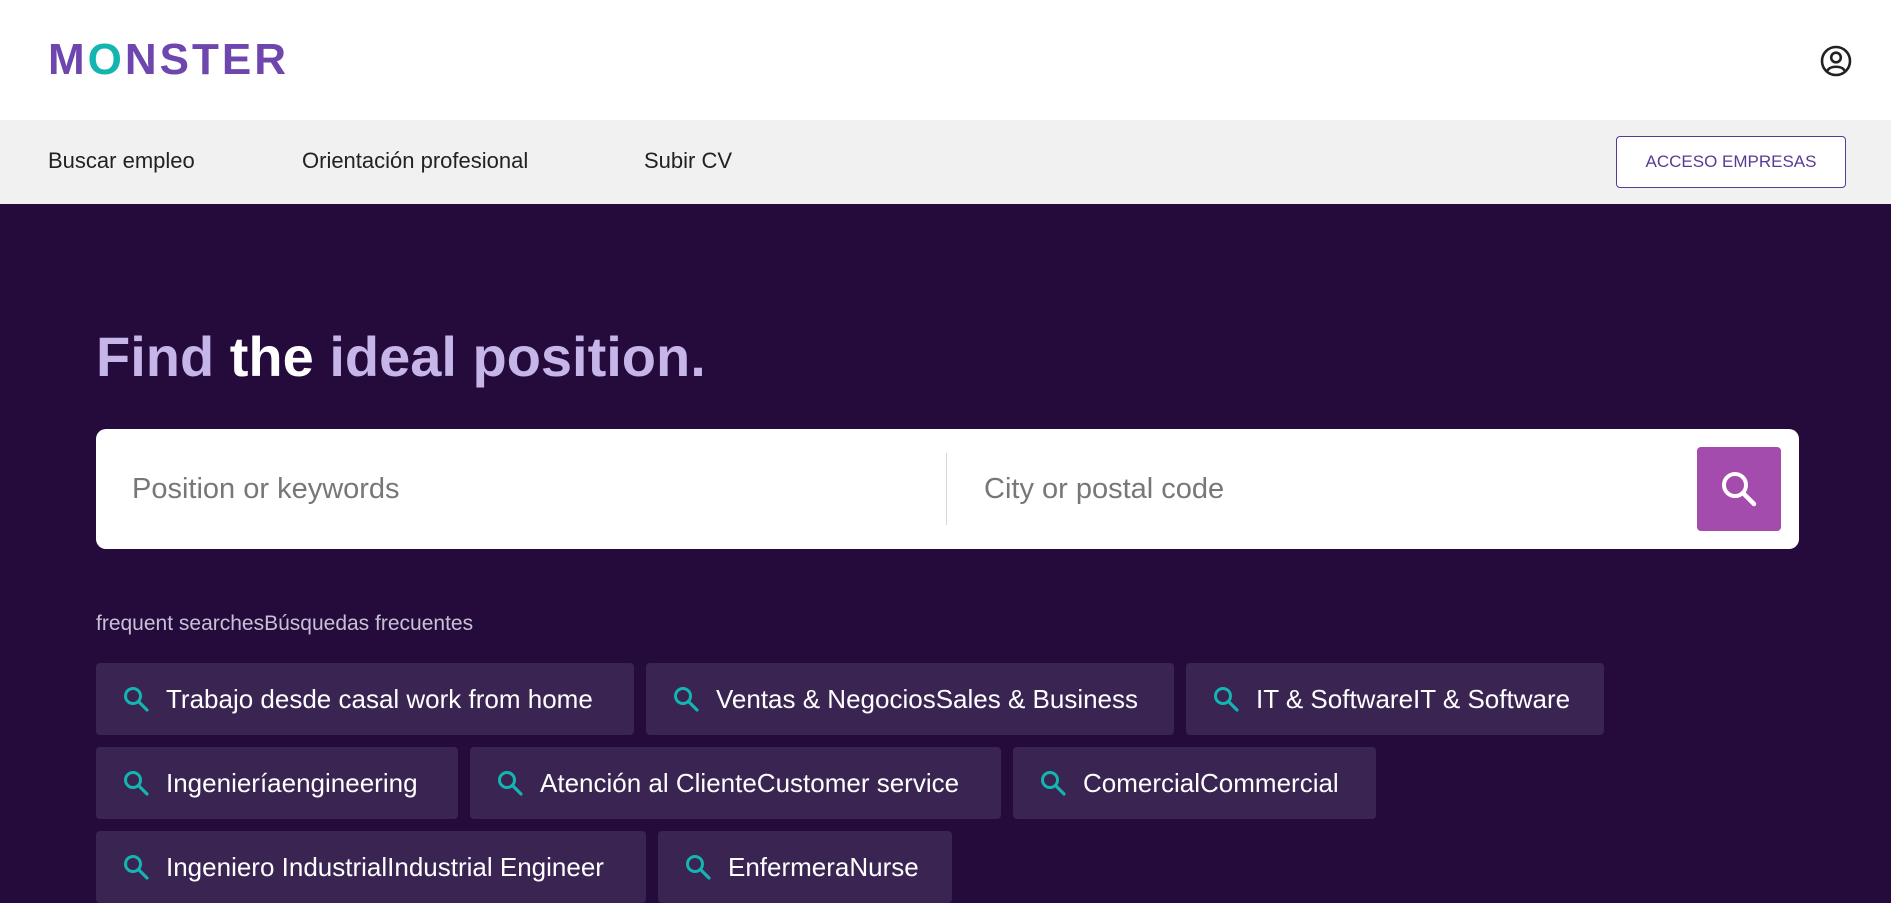 This screenshot has height=903, width=1891. Describe the element at coordinates (106, 59) in the screenshot. I see `logo-letter-o: O` at that location.